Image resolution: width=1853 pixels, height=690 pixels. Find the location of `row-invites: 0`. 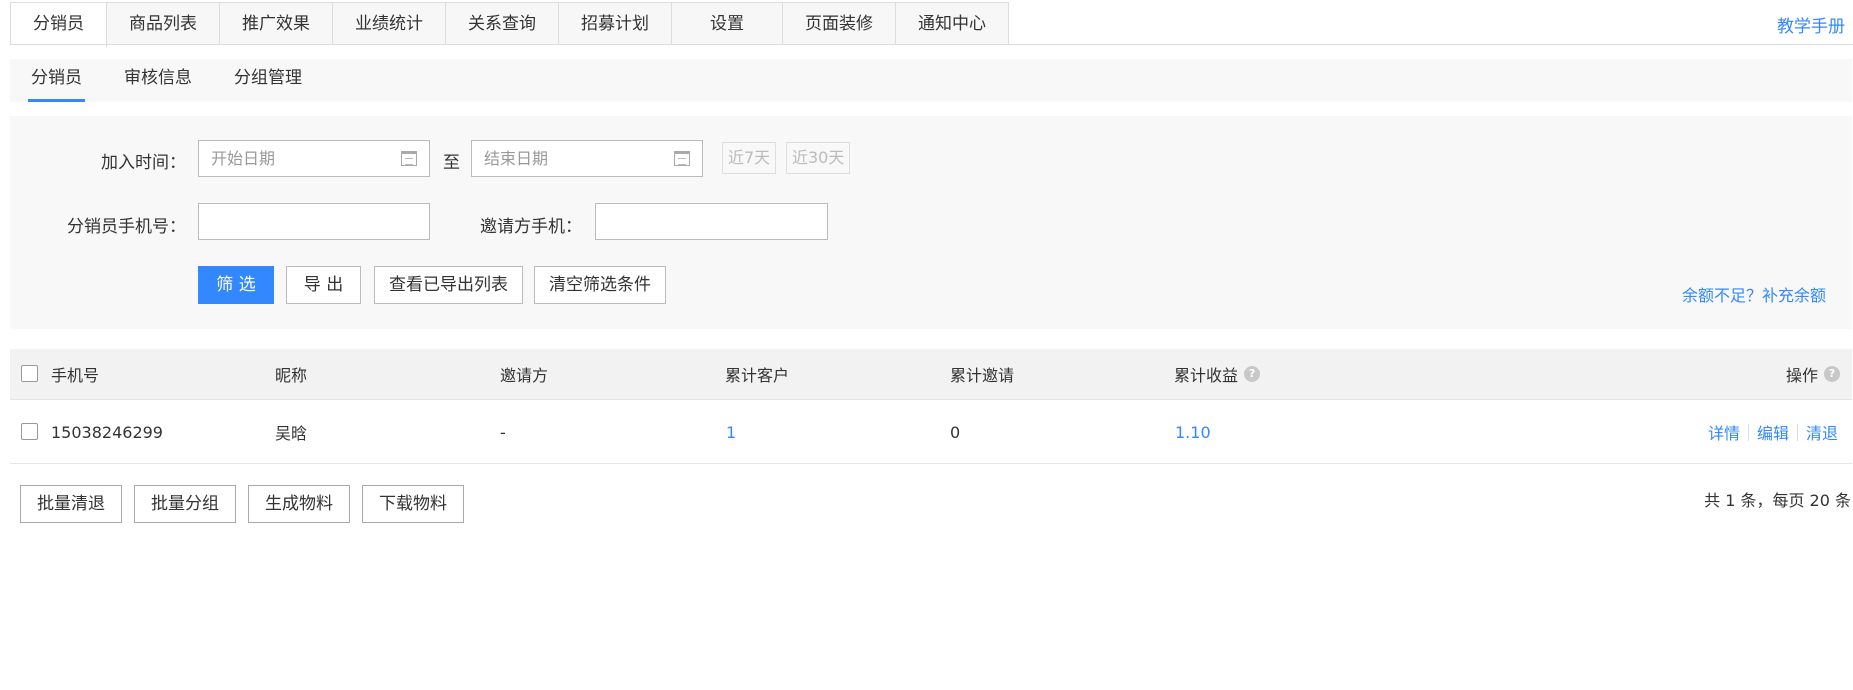

row-invites: 0 is located at coordinates (955, 432).